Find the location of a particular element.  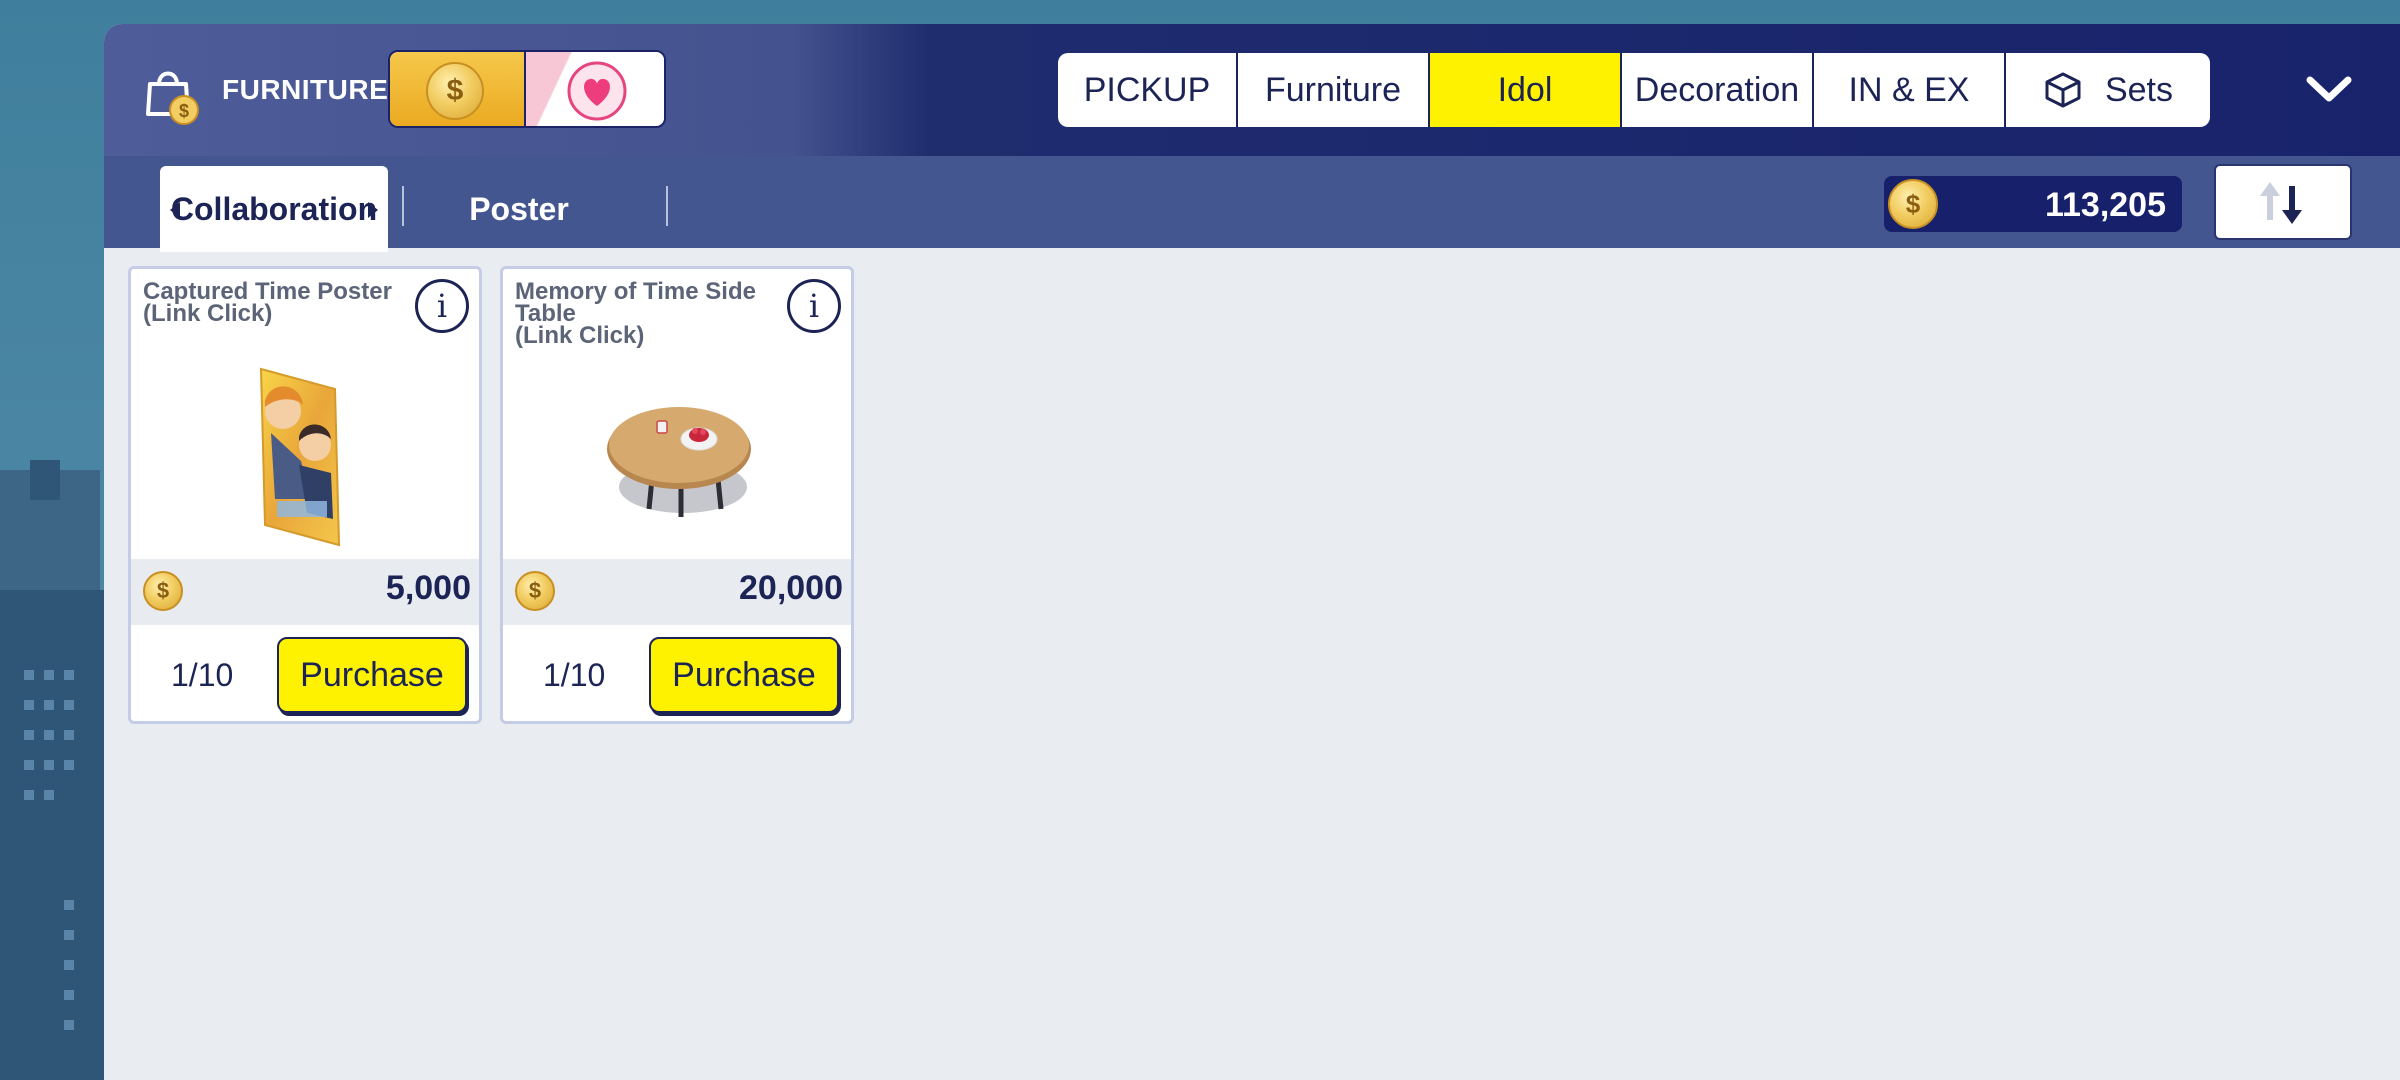

arrow-left-icon is located at coordinates (175, 210).